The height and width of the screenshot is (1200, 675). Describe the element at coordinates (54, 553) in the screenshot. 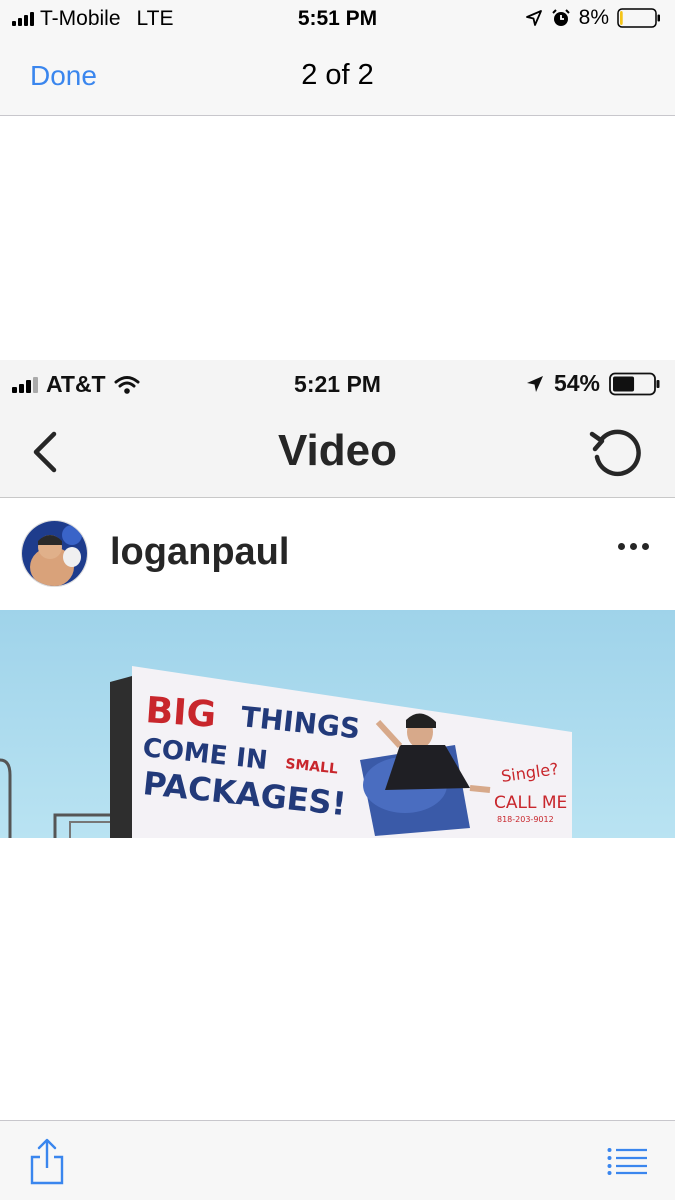

I see `avatar` at that location.